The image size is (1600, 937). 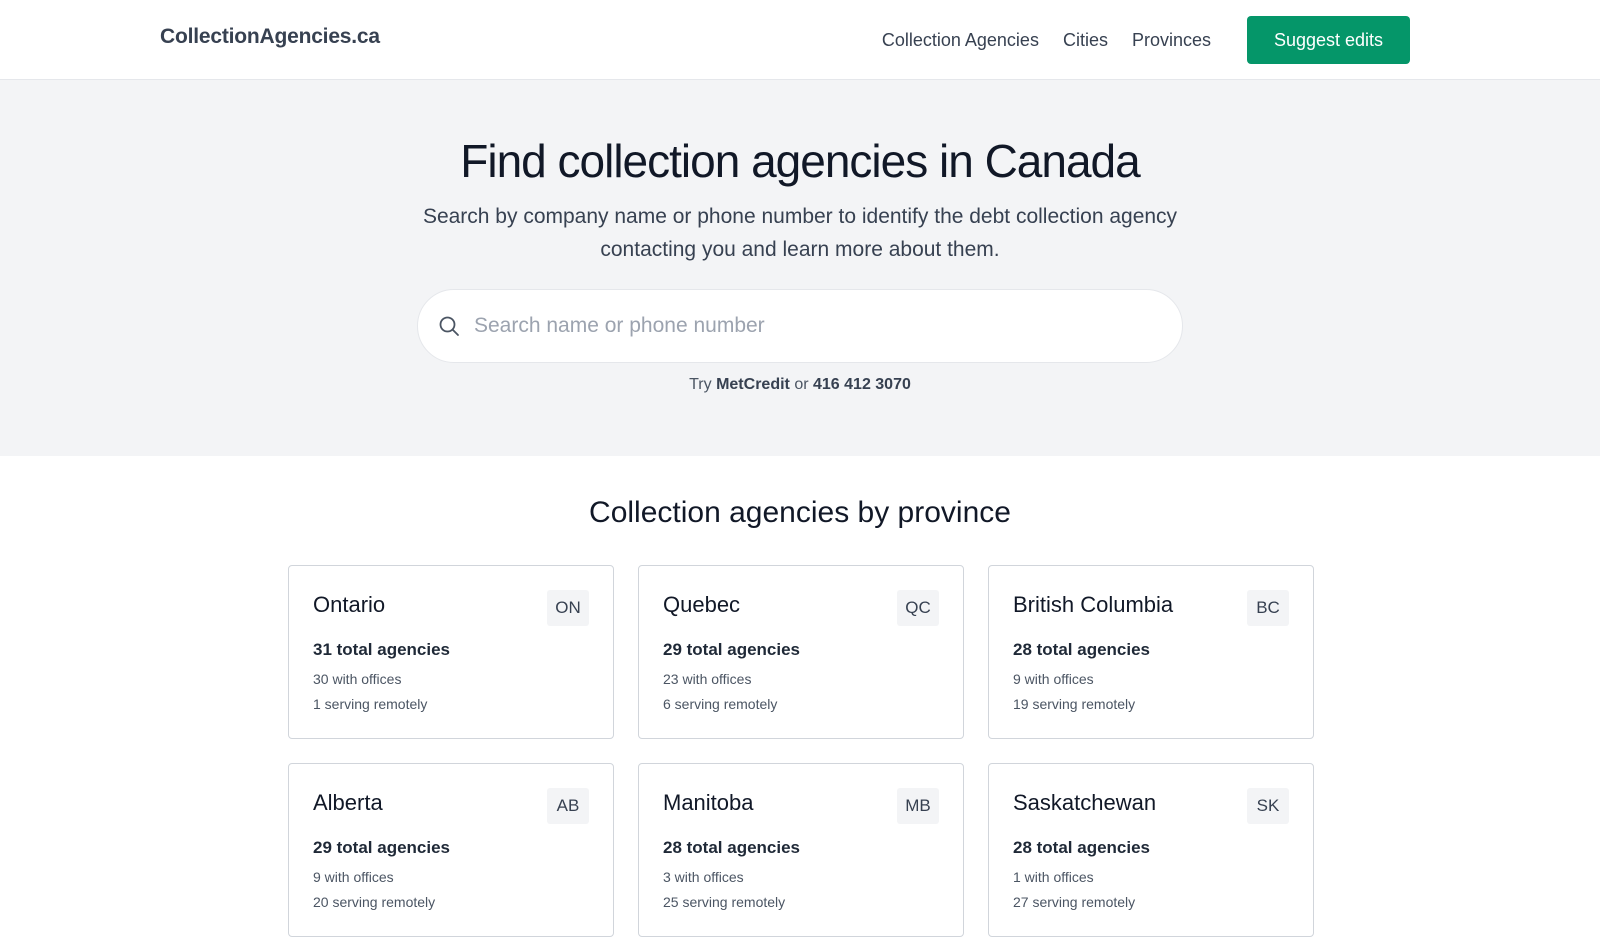 I want to click on search-suggestion: Try MetCredit or 416 412 3070, so click(x=800, y=385).